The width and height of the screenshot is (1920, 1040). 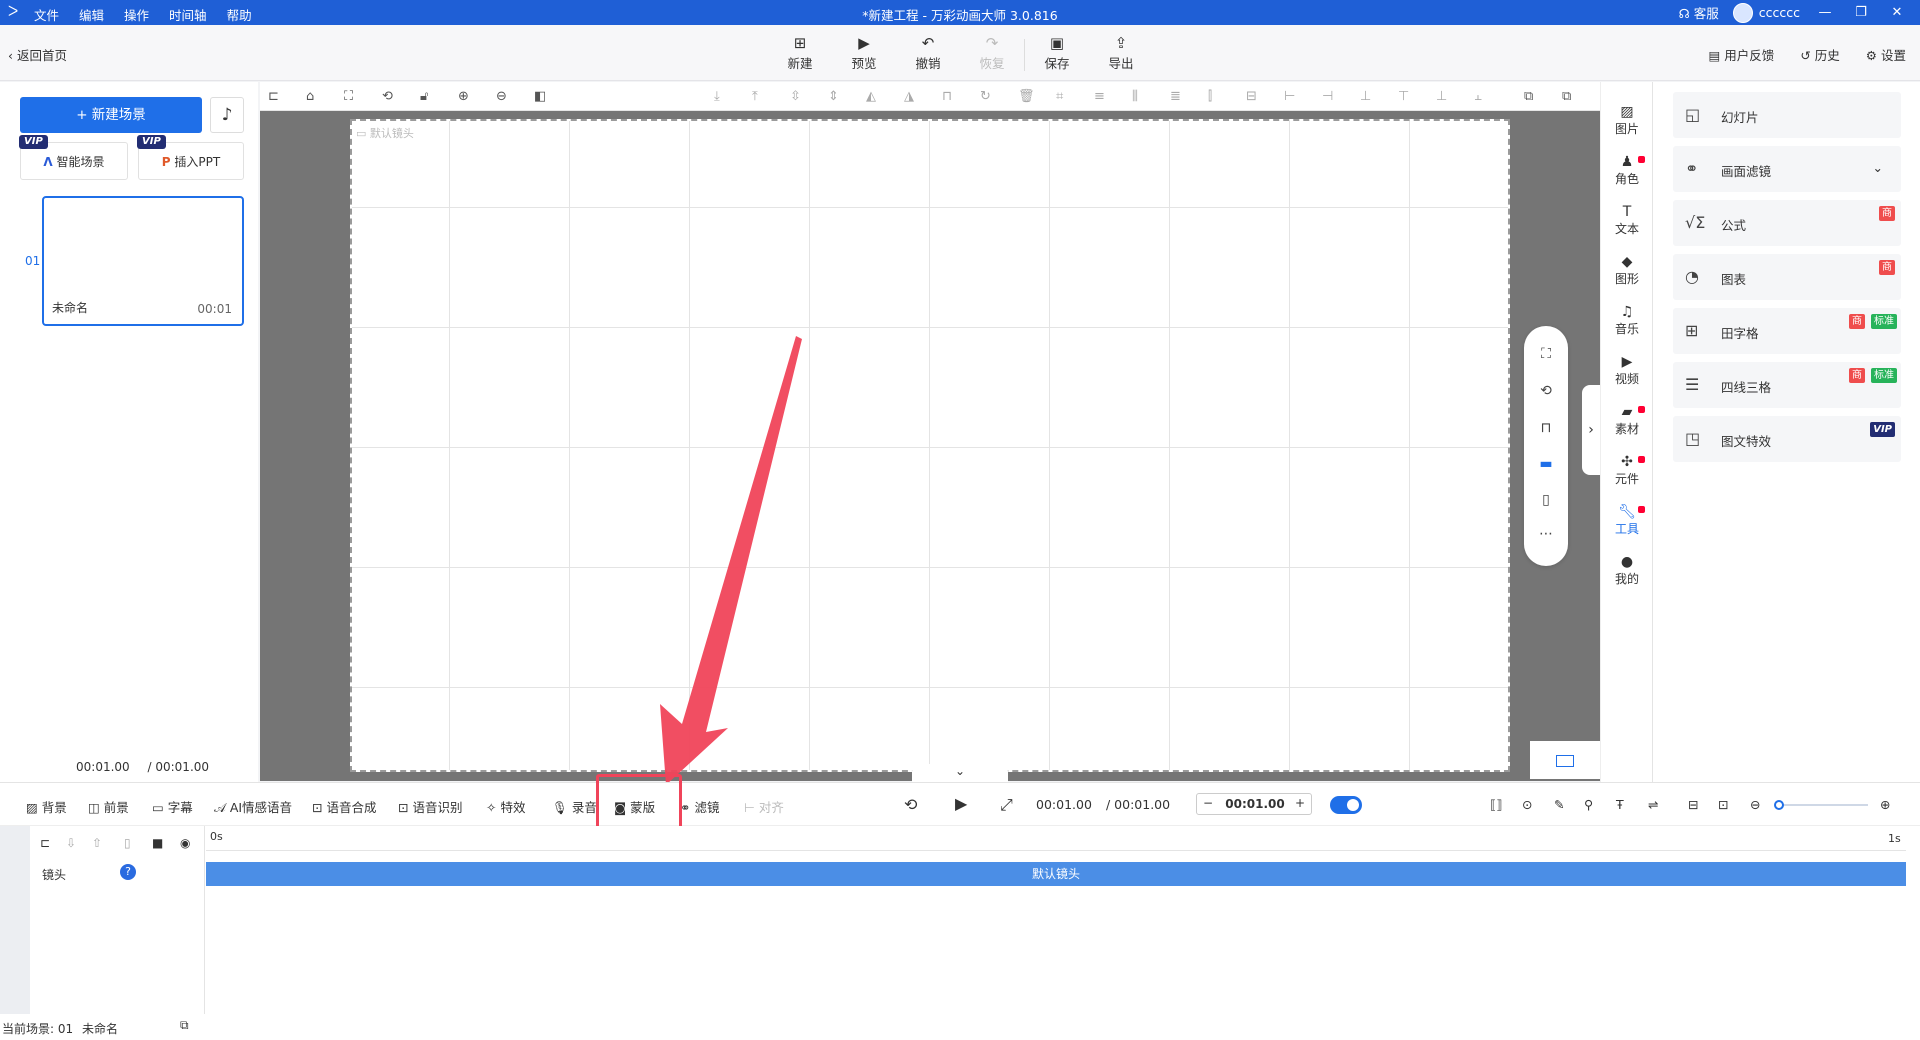 What do you see at coordinates (1766, 12) in the screenshot?
I see `user-menu: cccccc` at bounding box center [1766, 12].